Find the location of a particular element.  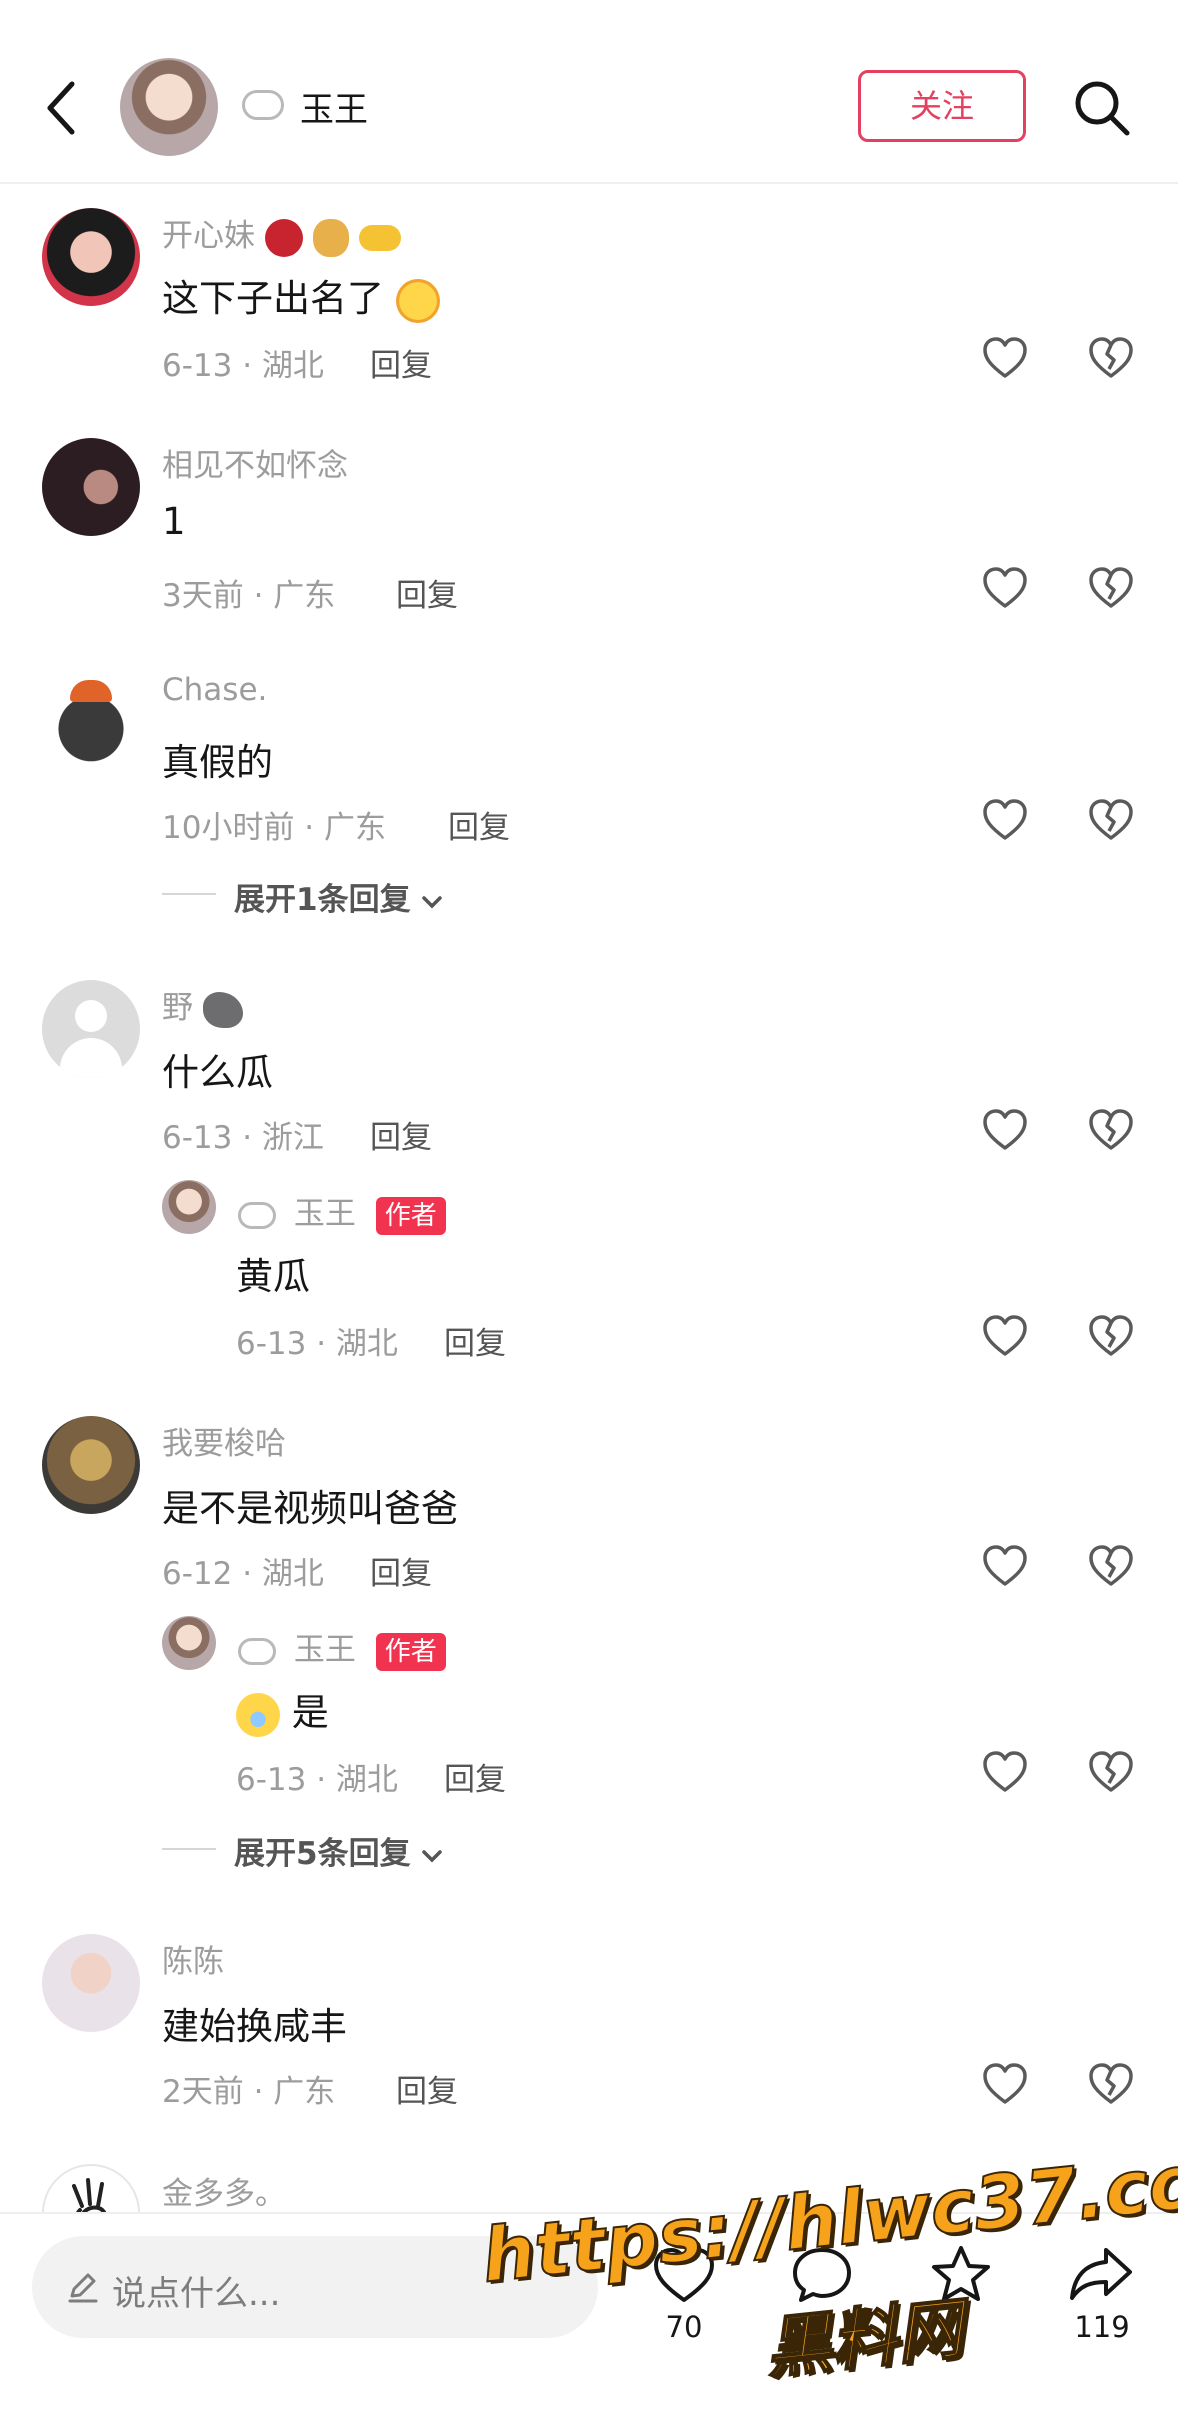

pointing-hand-emoji-icon is located at coordinates (379, 237).